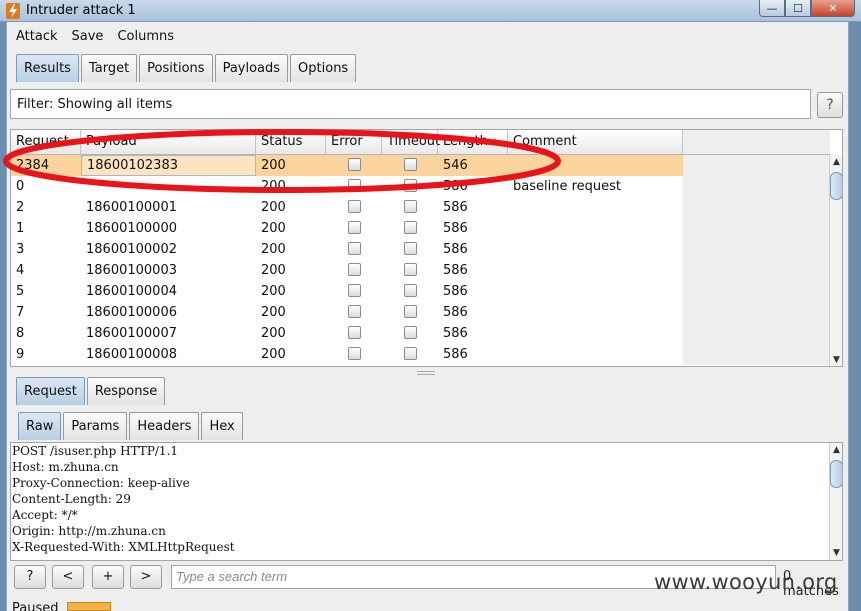  Describe the element at coordinates (20, 228) in the screenshot. I see `cell-request: 1` at that location.